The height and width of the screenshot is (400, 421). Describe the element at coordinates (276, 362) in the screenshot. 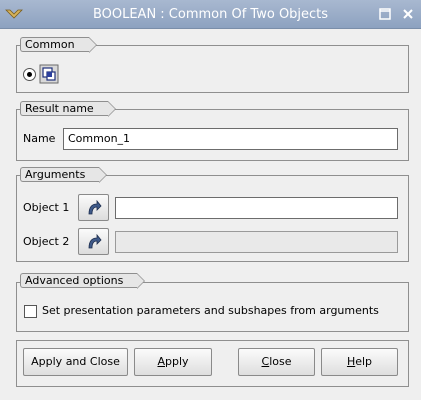

I see `close-button: Close` at that location.